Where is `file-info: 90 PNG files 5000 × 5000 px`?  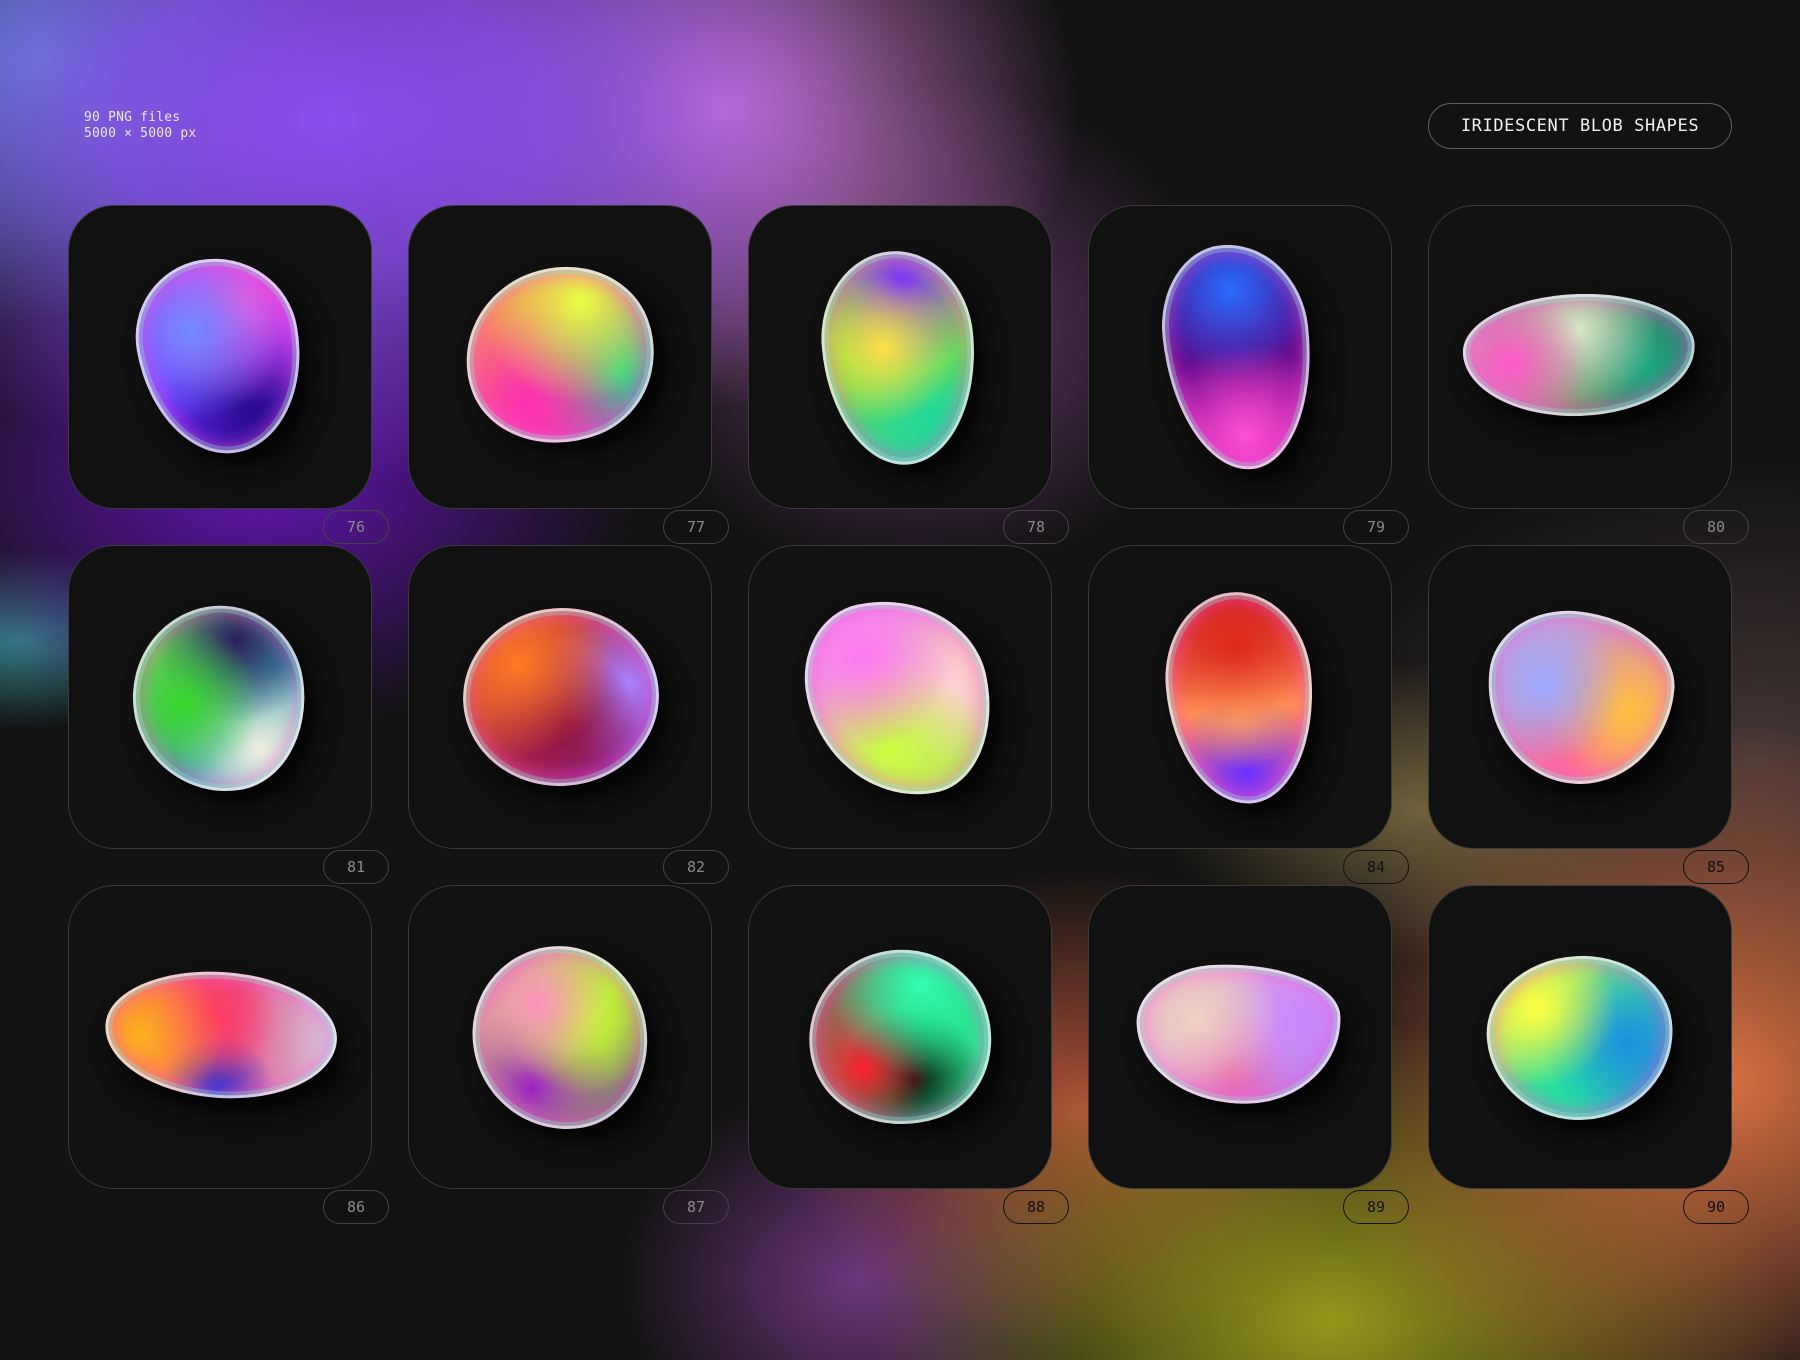
file-info: 90 PNG files 5000 × 5000 px is located at coordinates (140, 126).